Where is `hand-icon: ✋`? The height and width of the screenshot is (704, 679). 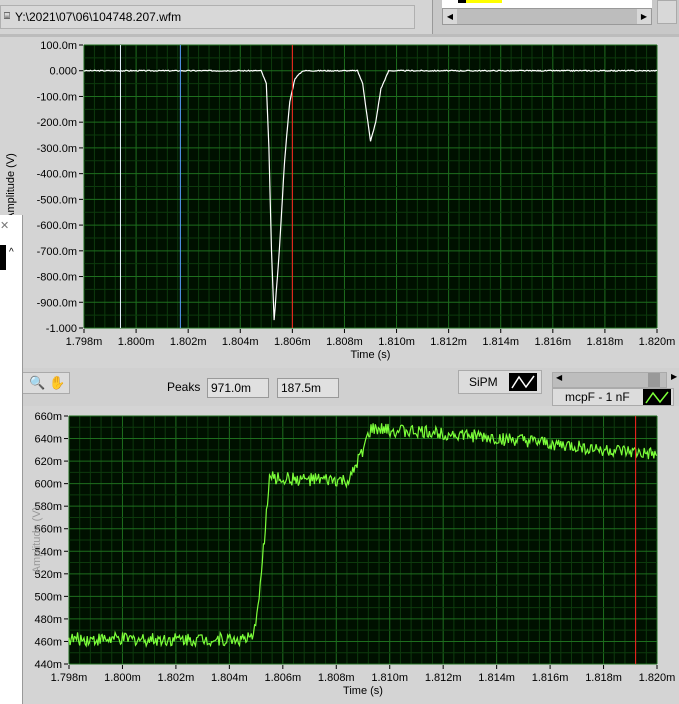
hand-icon: ✋ is located at coordinates (57, 383).